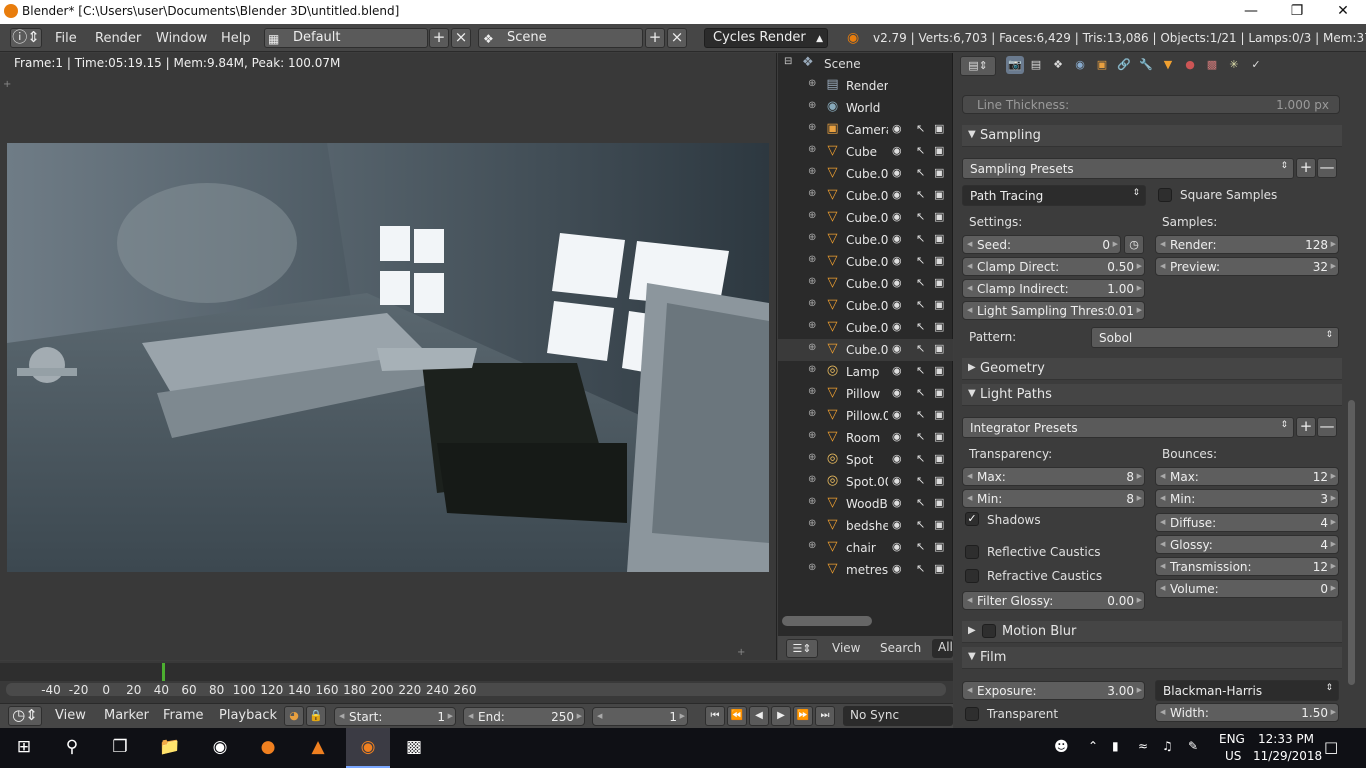 The height and width of the screenshot is (768, 1366). What do you see at coordinates (26, 38) in the screenshot?
I see `editor-type-info-icon: ⓘ⇕` at bounding box center [26, 38].